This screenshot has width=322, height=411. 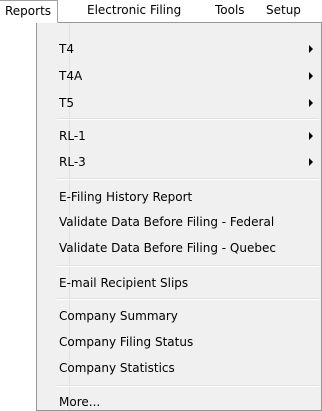 I want to click on menu-item-label: Company Statistics, so click(x=117, y=368).